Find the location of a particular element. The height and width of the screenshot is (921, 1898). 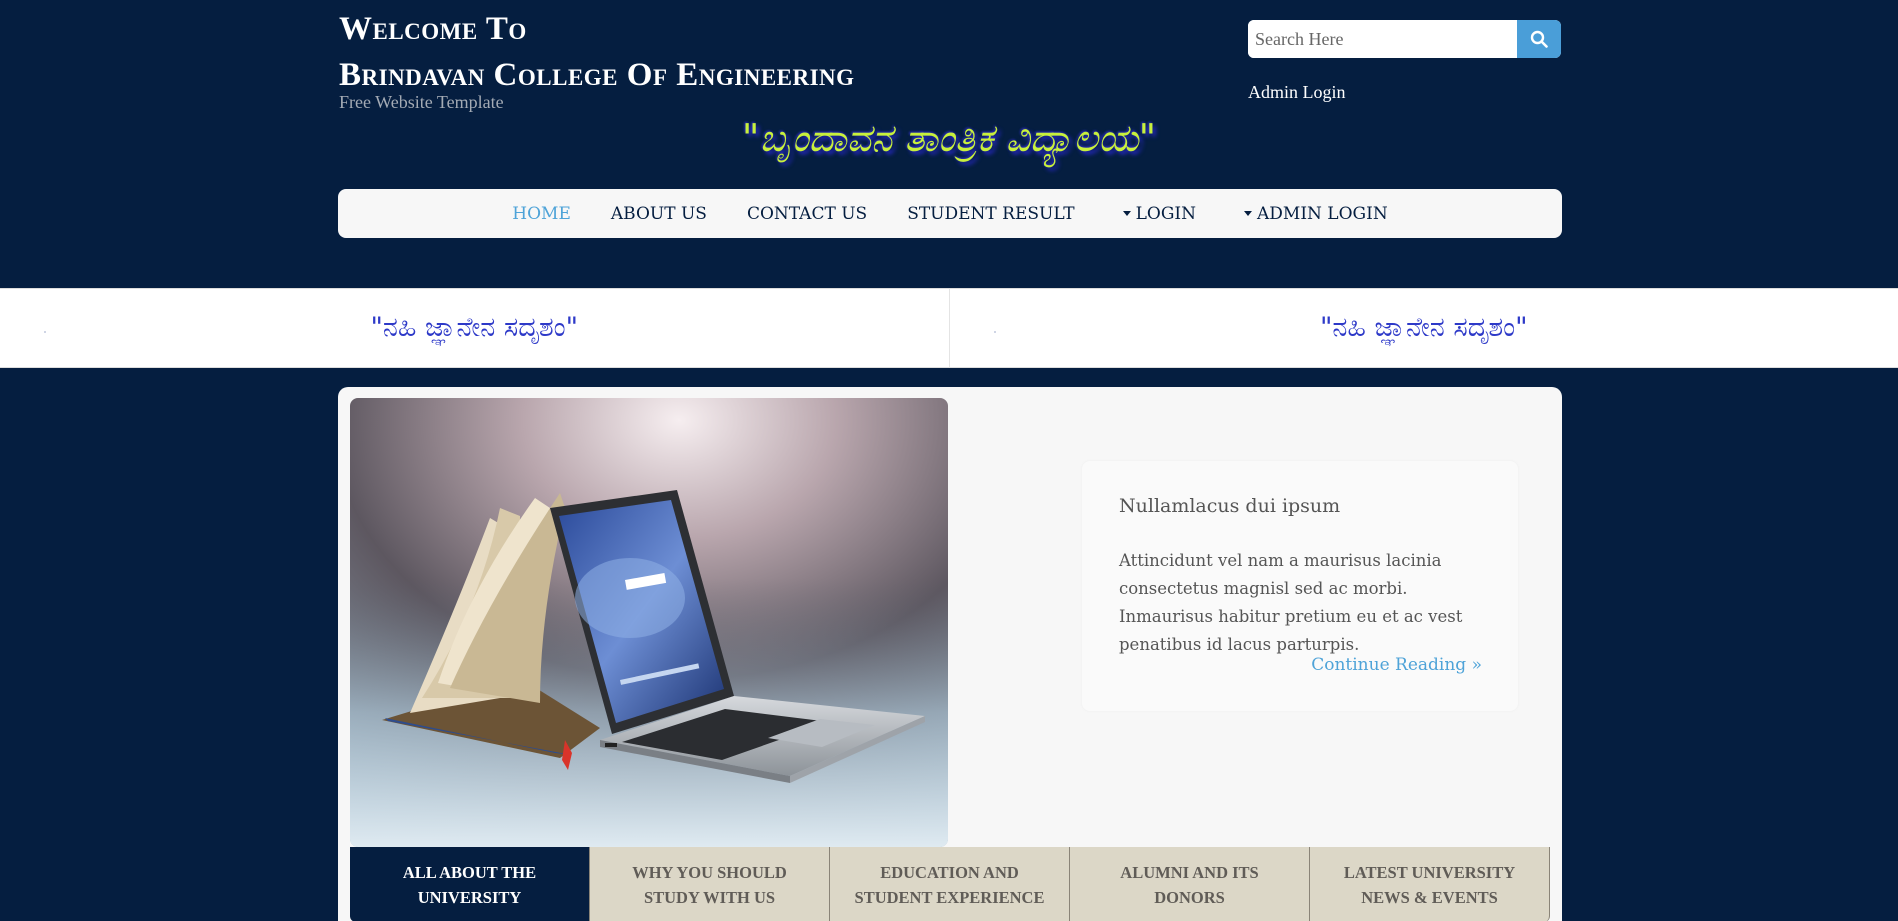

site-title-line1: Welcome To is located at coordinates (433, 29).